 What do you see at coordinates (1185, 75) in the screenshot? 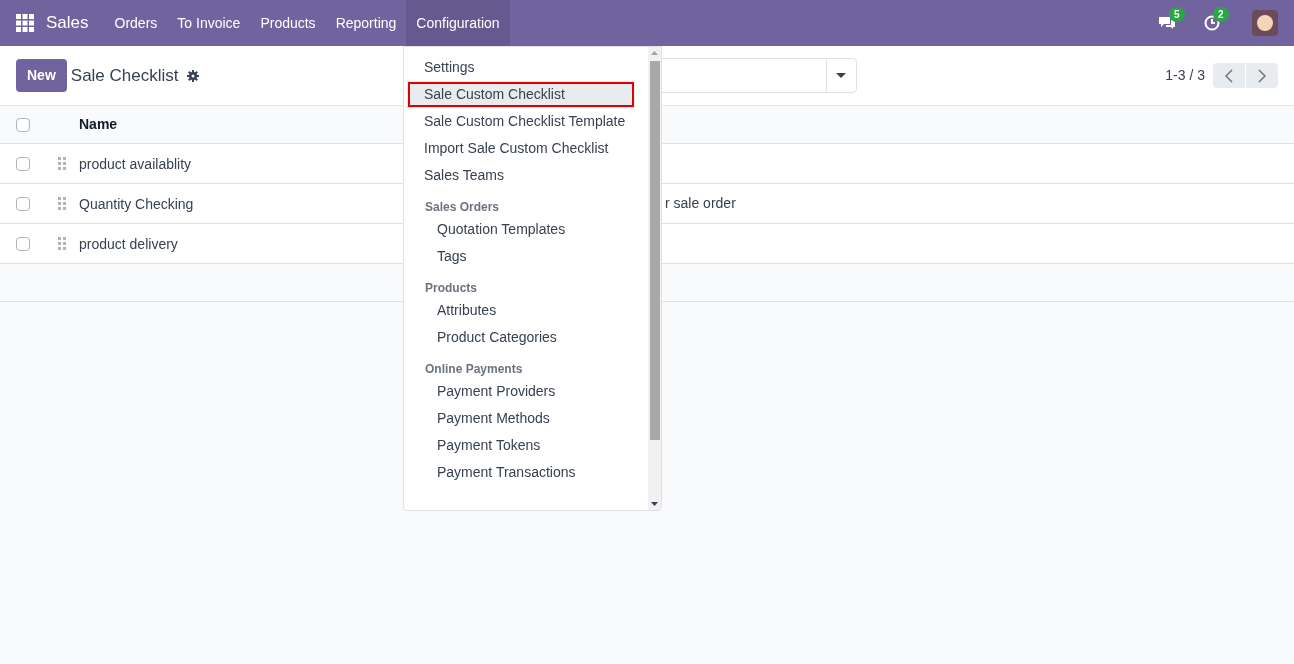
I see `pager-value: 1-3 / 3` at bounding box center [1185, 75].